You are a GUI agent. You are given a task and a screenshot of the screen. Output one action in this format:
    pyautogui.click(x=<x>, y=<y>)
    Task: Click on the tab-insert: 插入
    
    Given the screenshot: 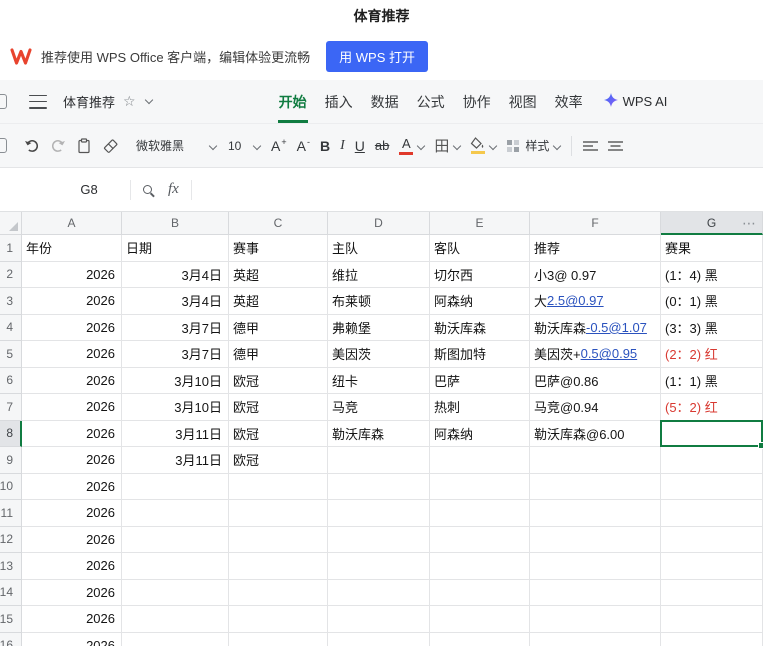 What is the action you would take?
    pyautogui.click(x=339, y=101)
    